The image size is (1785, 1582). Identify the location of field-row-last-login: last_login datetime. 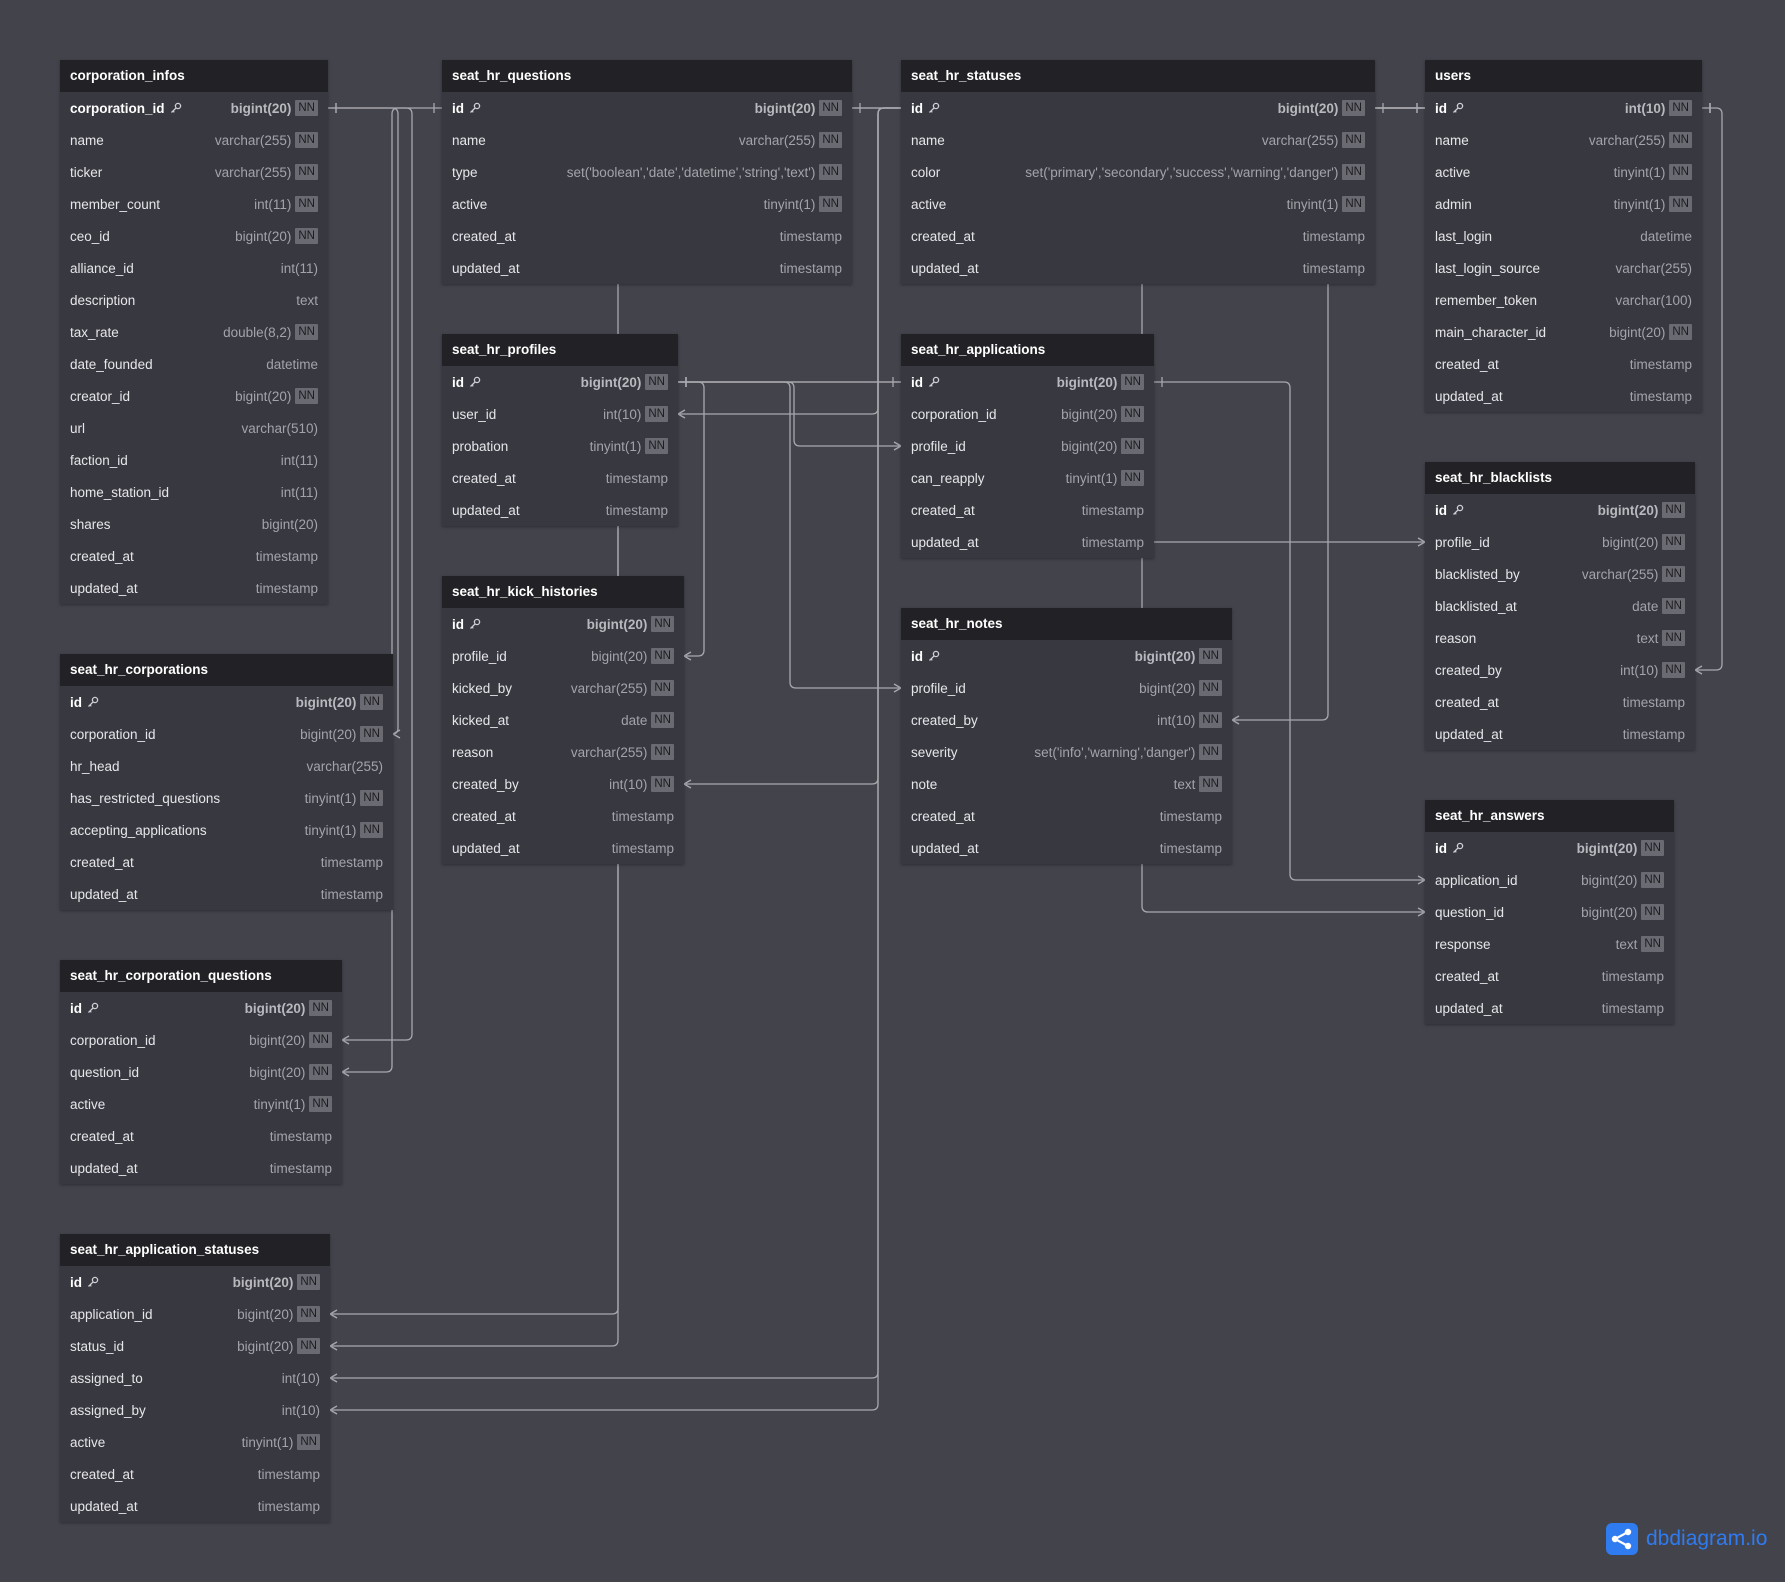
(1563, 236).